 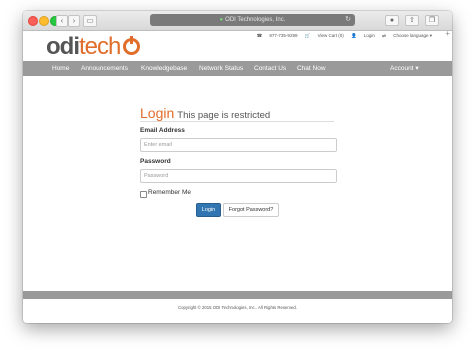 I want to click on tabs-icon: ❐, so click(x=432, y=20).